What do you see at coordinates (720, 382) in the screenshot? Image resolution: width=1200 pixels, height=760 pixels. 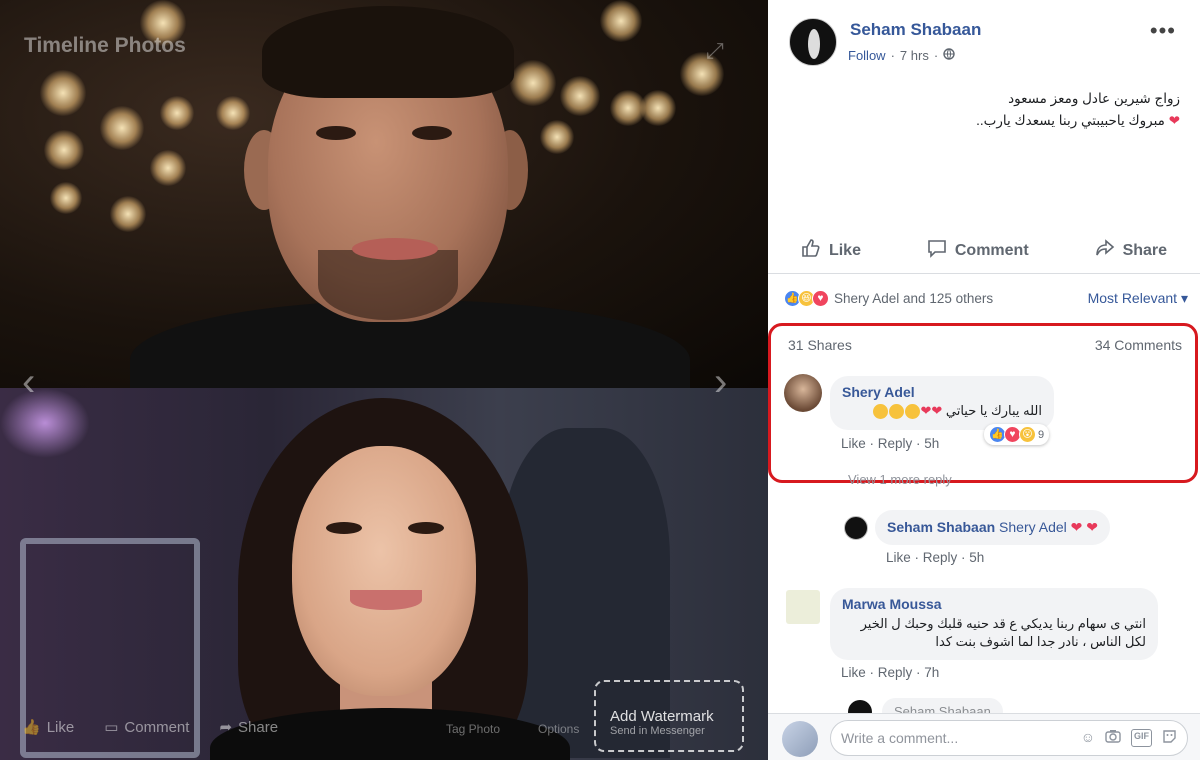 I see `next-photo-icon: ›` at bounding box center [720, 382].